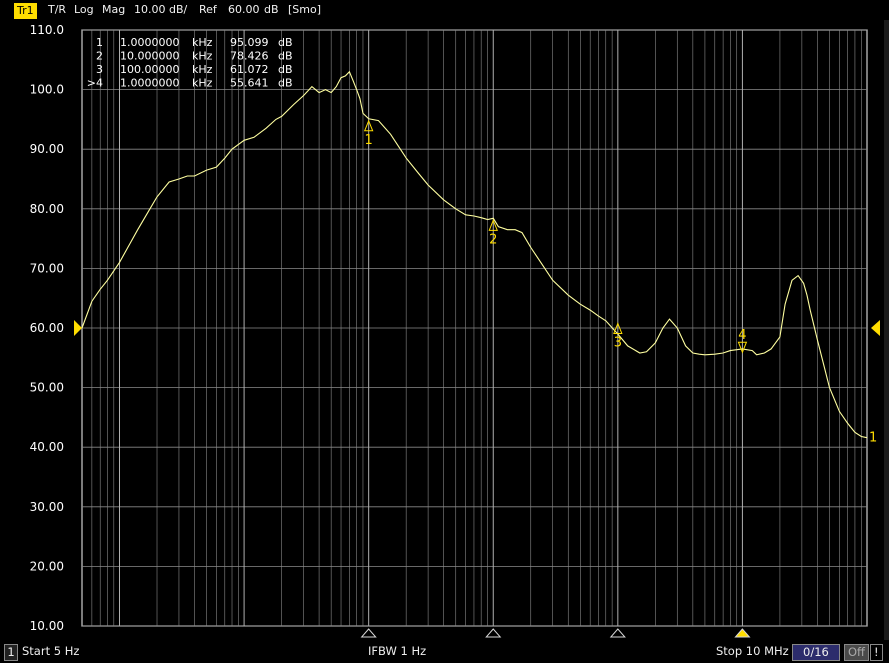 This screenshot has width=889, height=663. What do you see at coordinates (742, 335) in the screenshot?
I see `marker-4-label: 4` at bounding box center [742, 335].